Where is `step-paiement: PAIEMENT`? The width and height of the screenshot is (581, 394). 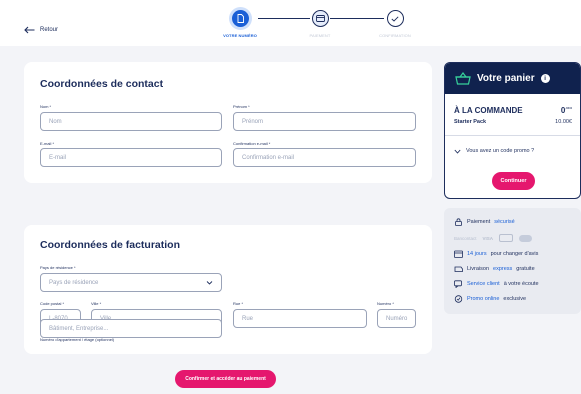 step-paiement: PAIEMENT is located at coordinates (320, 24).